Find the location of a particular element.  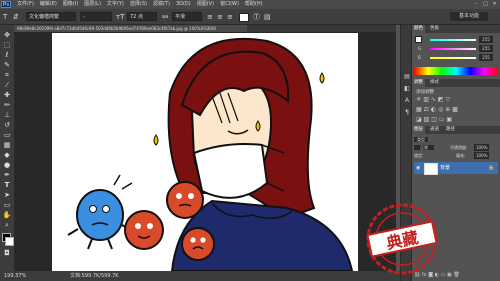

green-slider: G 255 is located at coordinates (458, 48).